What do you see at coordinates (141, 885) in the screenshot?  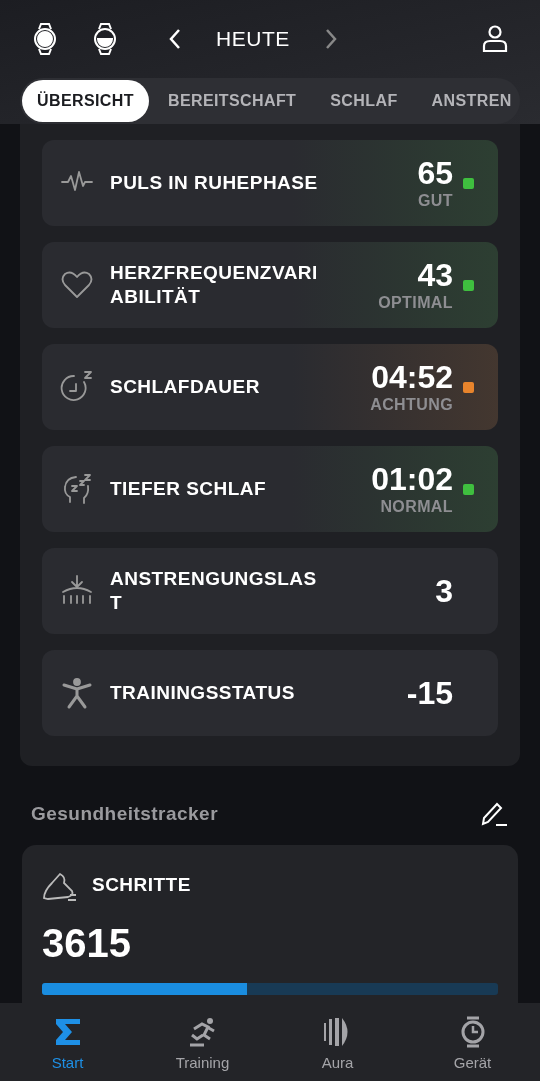 I see `steps-label: SCHRITTE` at bounding box center [141, 885].